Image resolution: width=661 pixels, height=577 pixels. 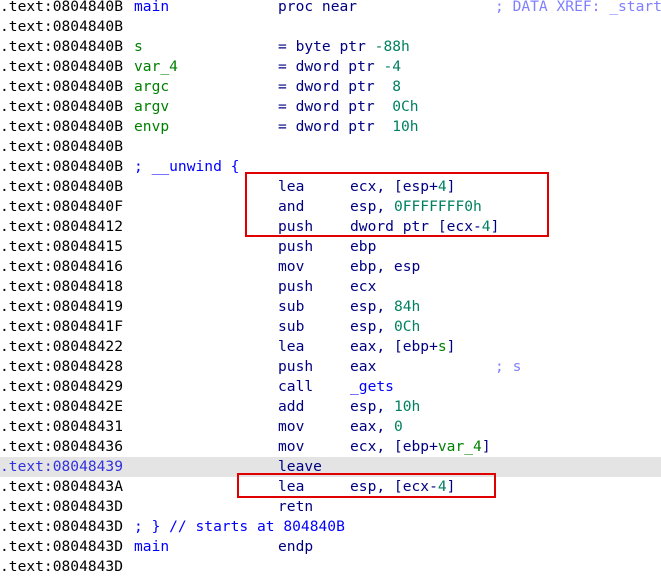 What do you see at coordinates (330, 367) in the screenshot?
I see `listing-line: .text:08048428 push eax ; s` at bounding box center [330, 367].